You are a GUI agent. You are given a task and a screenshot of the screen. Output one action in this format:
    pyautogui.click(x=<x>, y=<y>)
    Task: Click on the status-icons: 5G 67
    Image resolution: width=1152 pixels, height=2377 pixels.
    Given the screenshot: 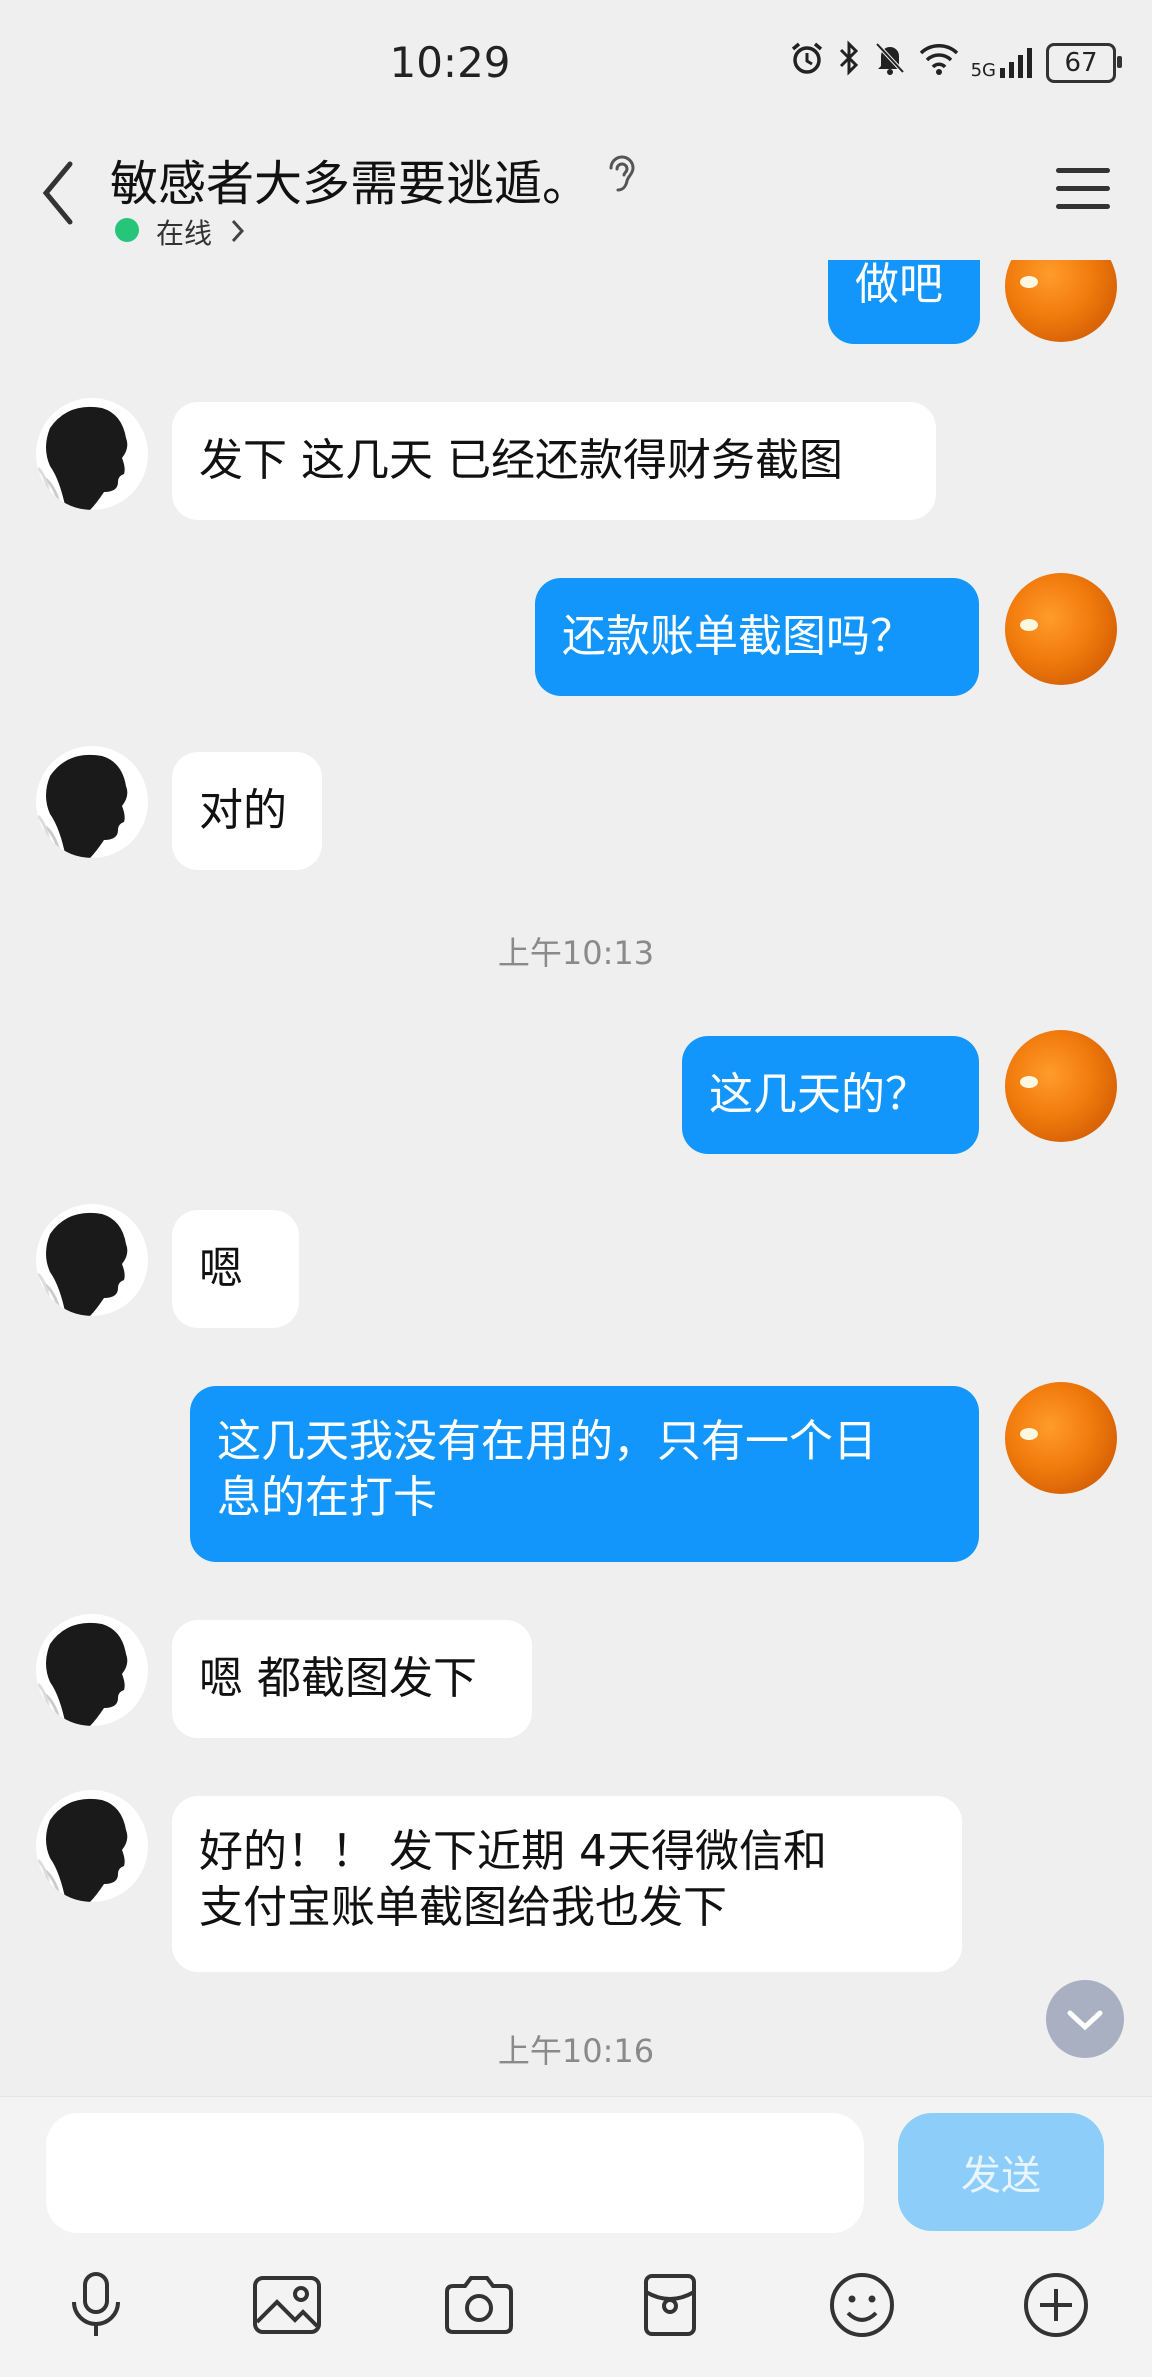 What is the action you would take?
    pyautogui.click(x=955, y=62)
    